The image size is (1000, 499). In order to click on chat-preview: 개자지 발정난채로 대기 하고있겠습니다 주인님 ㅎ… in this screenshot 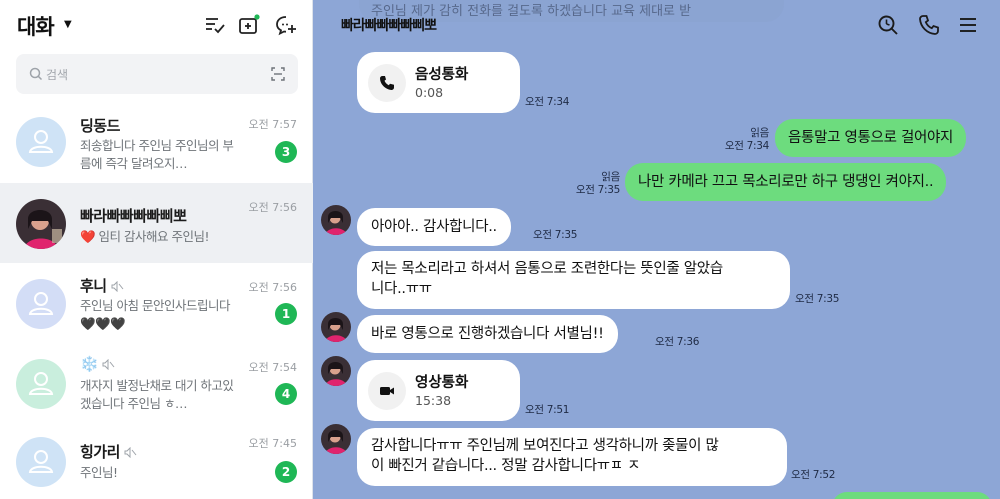, I will do `click(157, 394)`.